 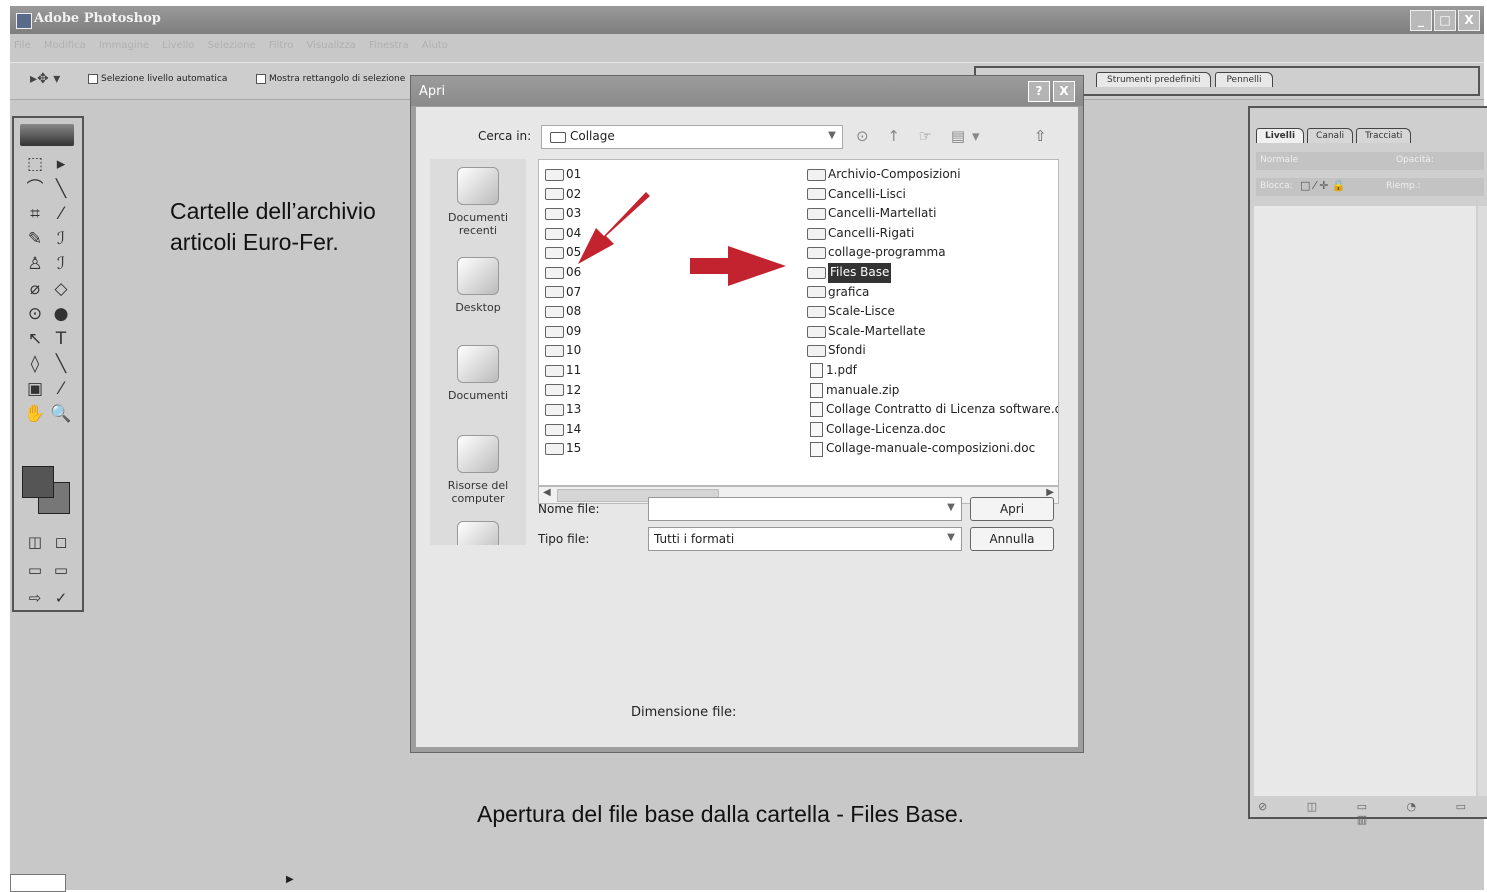 I want to click on menu-immagine: Immagine, so click(x=124, y=46).